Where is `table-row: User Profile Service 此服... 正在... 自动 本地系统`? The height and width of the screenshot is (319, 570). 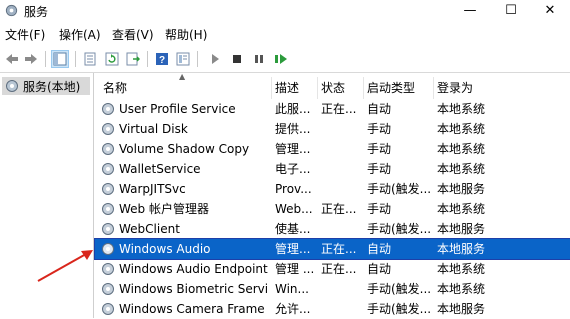 table-row: User Profile Service 此服... 正在... 自动 本地系统 is located at coordinates (332, 109).